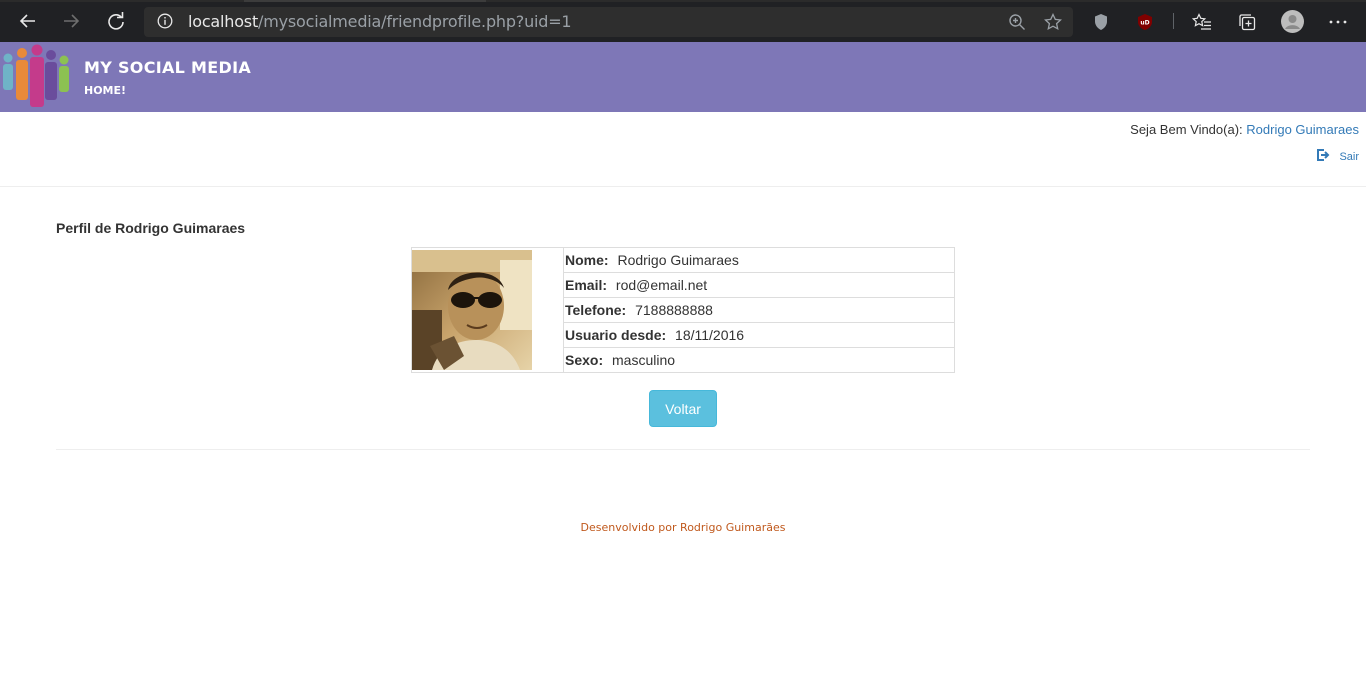 The image size is (1366, 698). What do you see at coordinates (683, 408) in the screenshot?
I see `back-button: Voltar` at bounding box center [683, 408].